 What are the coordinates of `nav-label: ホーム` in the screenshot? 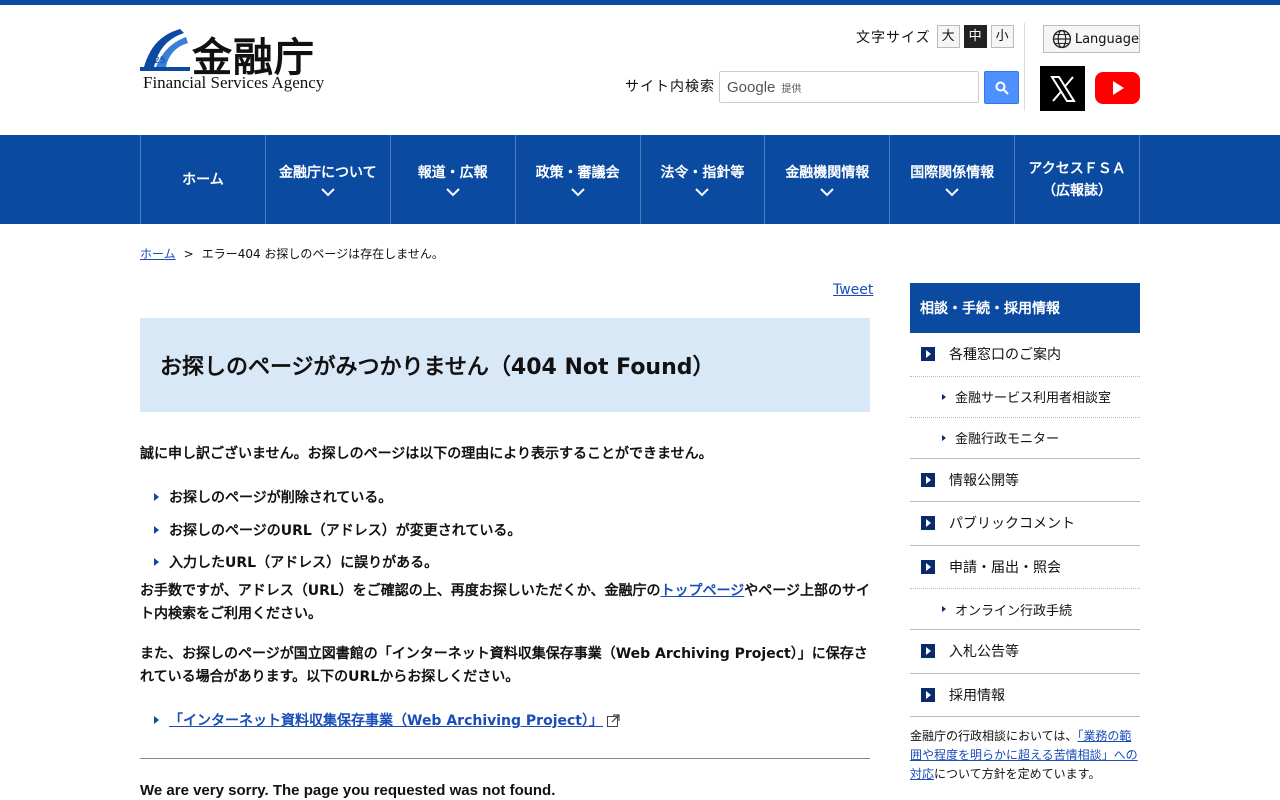 It's located at (203, 179).